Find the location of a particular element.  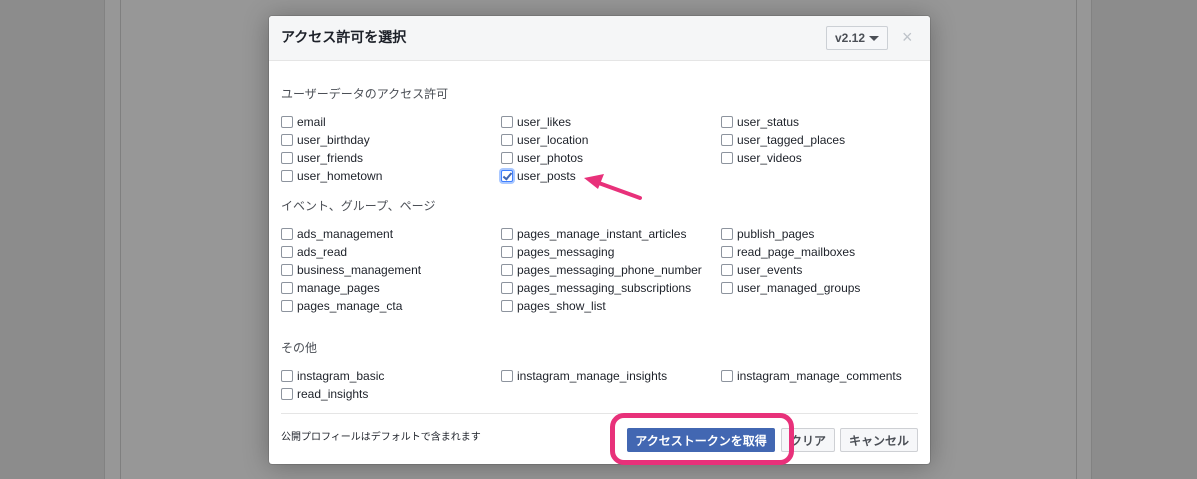

permission-item: read_insights is located at coordinates (391, 394).